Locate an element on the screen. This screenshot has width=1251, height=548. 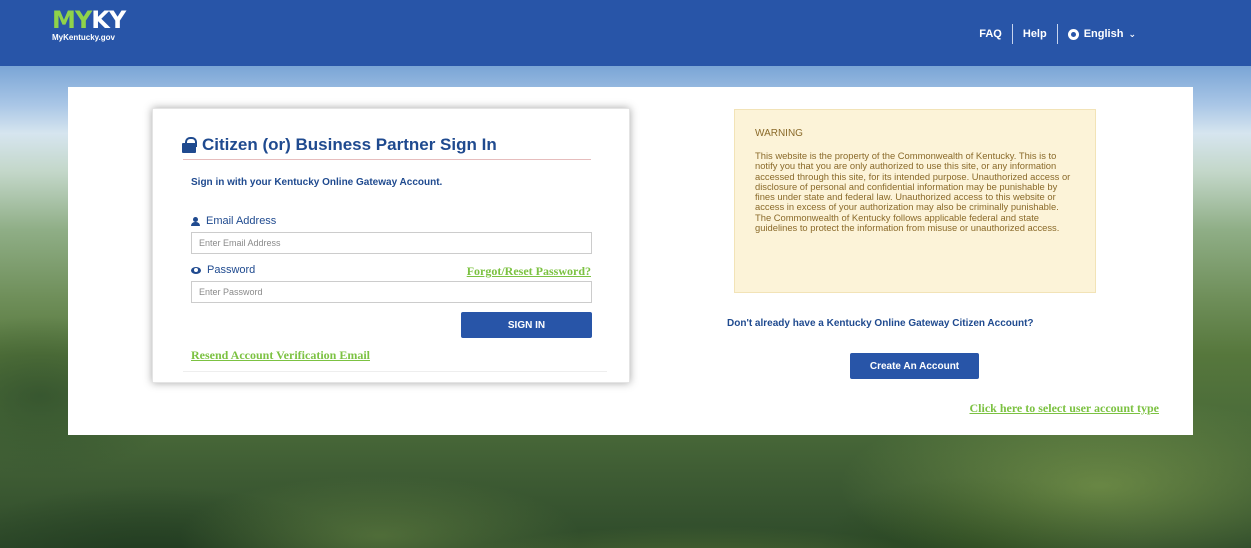
top-header: MYKY MyKentucky.gov FAQ Help English ⌄ is located at coordinates (625, 33).